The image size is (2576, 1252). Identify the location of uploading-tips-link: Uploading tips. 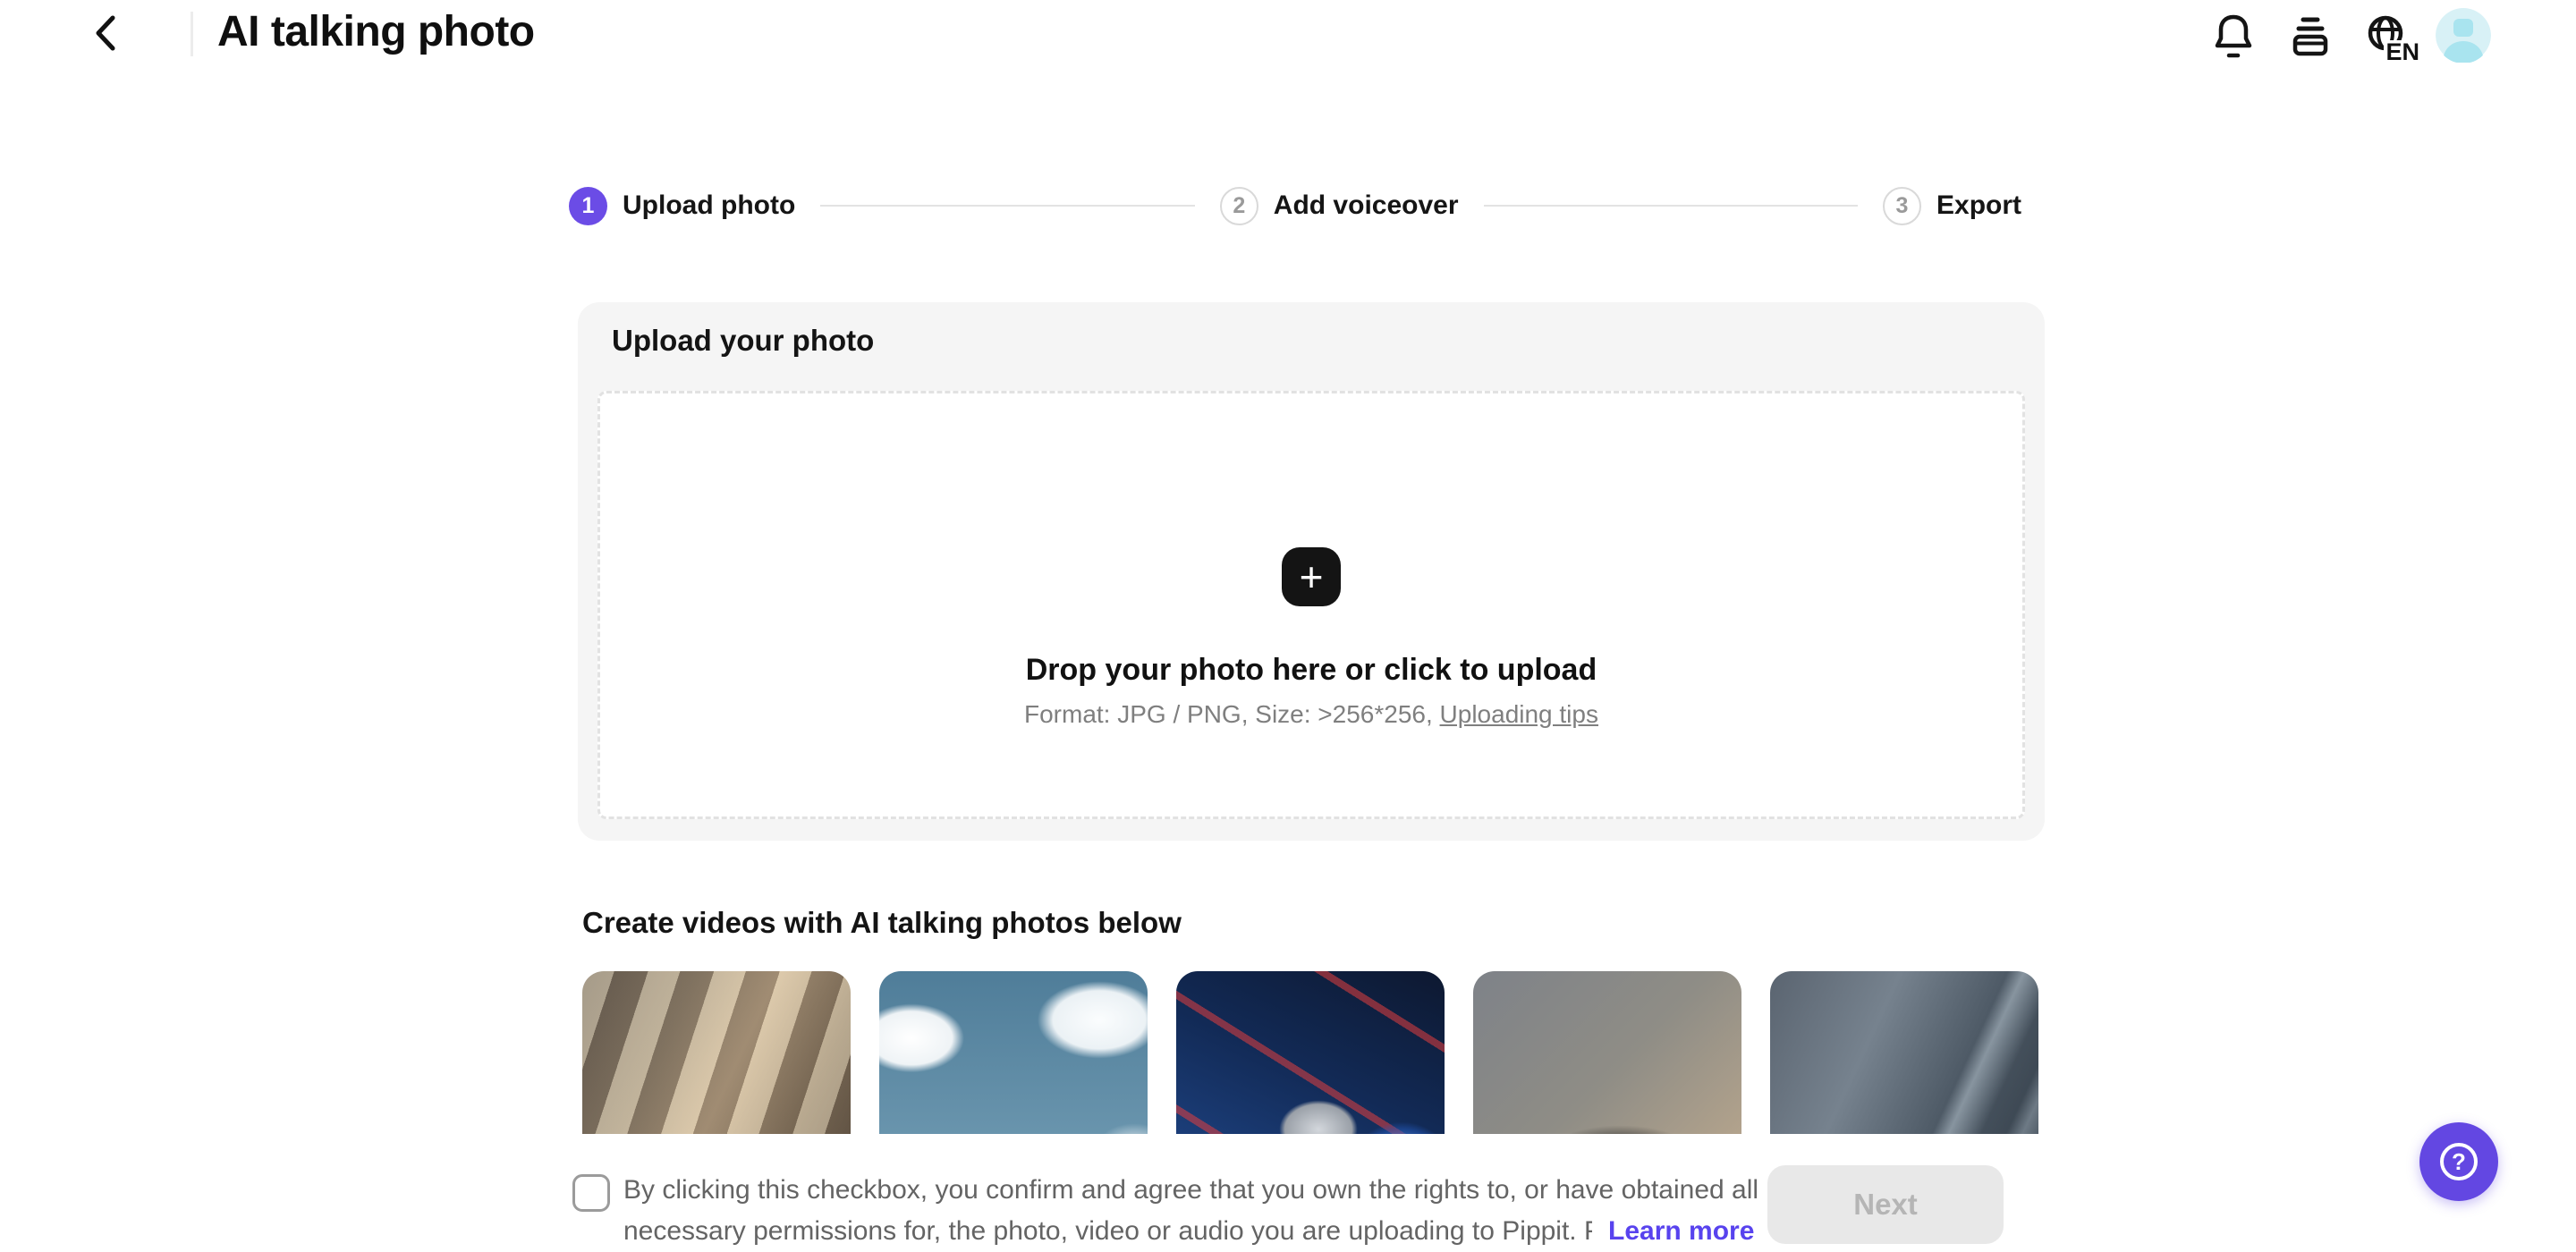
(1519, 714).